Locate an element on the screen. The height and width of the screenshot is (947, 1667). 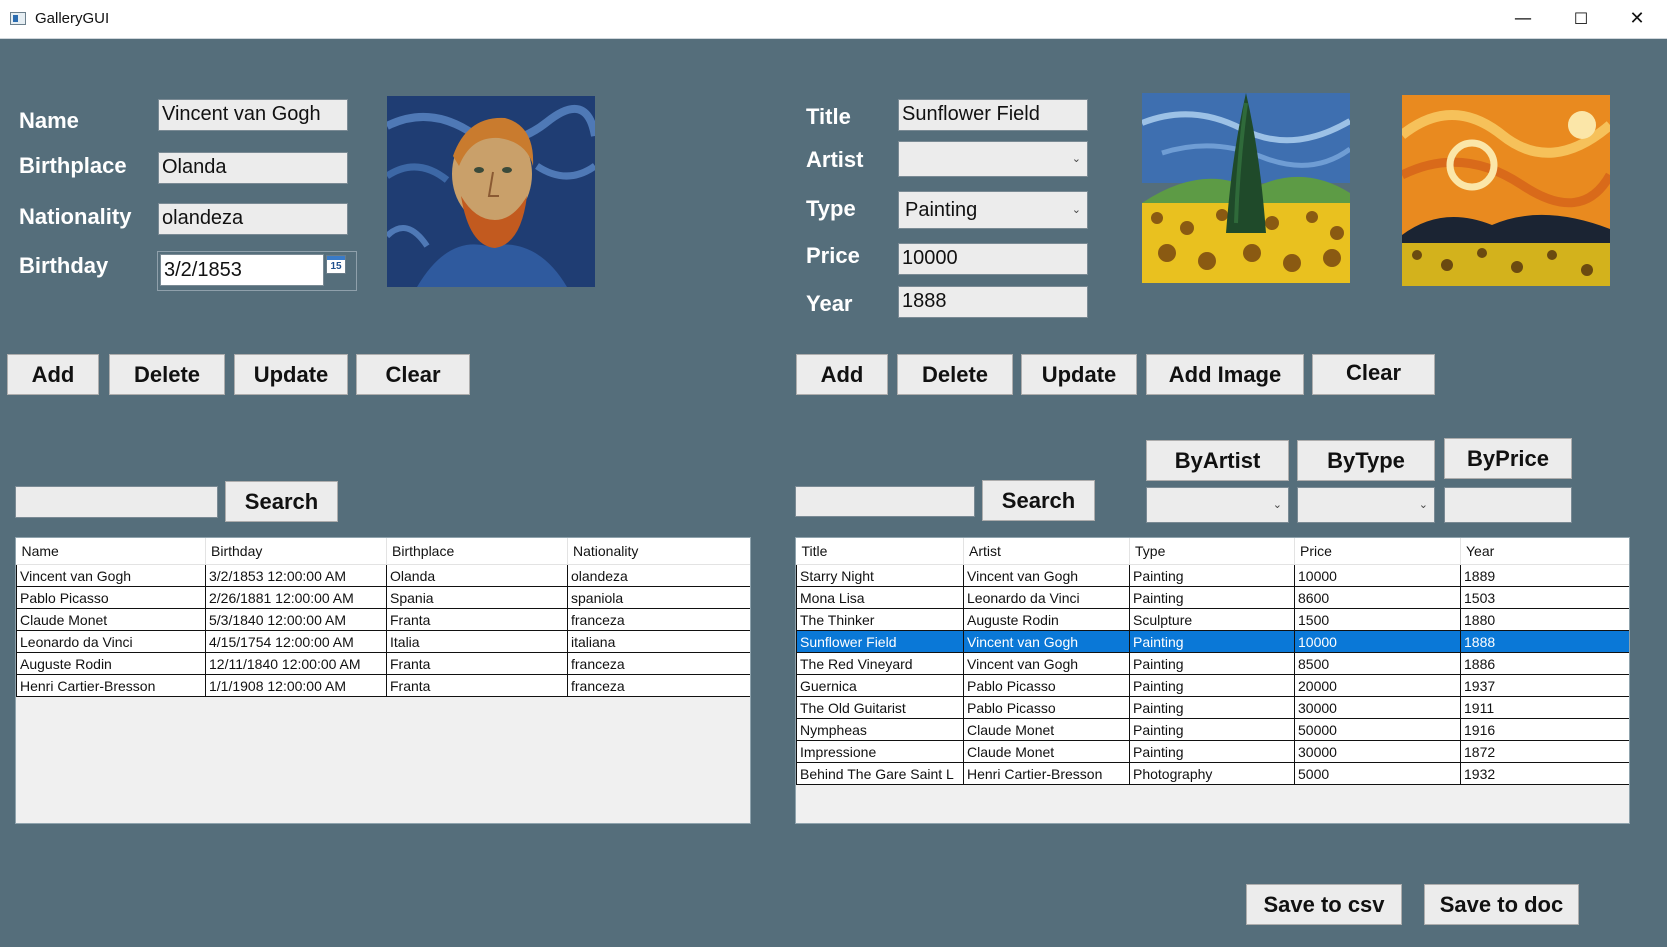
save-to-csv-button: Save to csv is located at coordinates (1324, 904).